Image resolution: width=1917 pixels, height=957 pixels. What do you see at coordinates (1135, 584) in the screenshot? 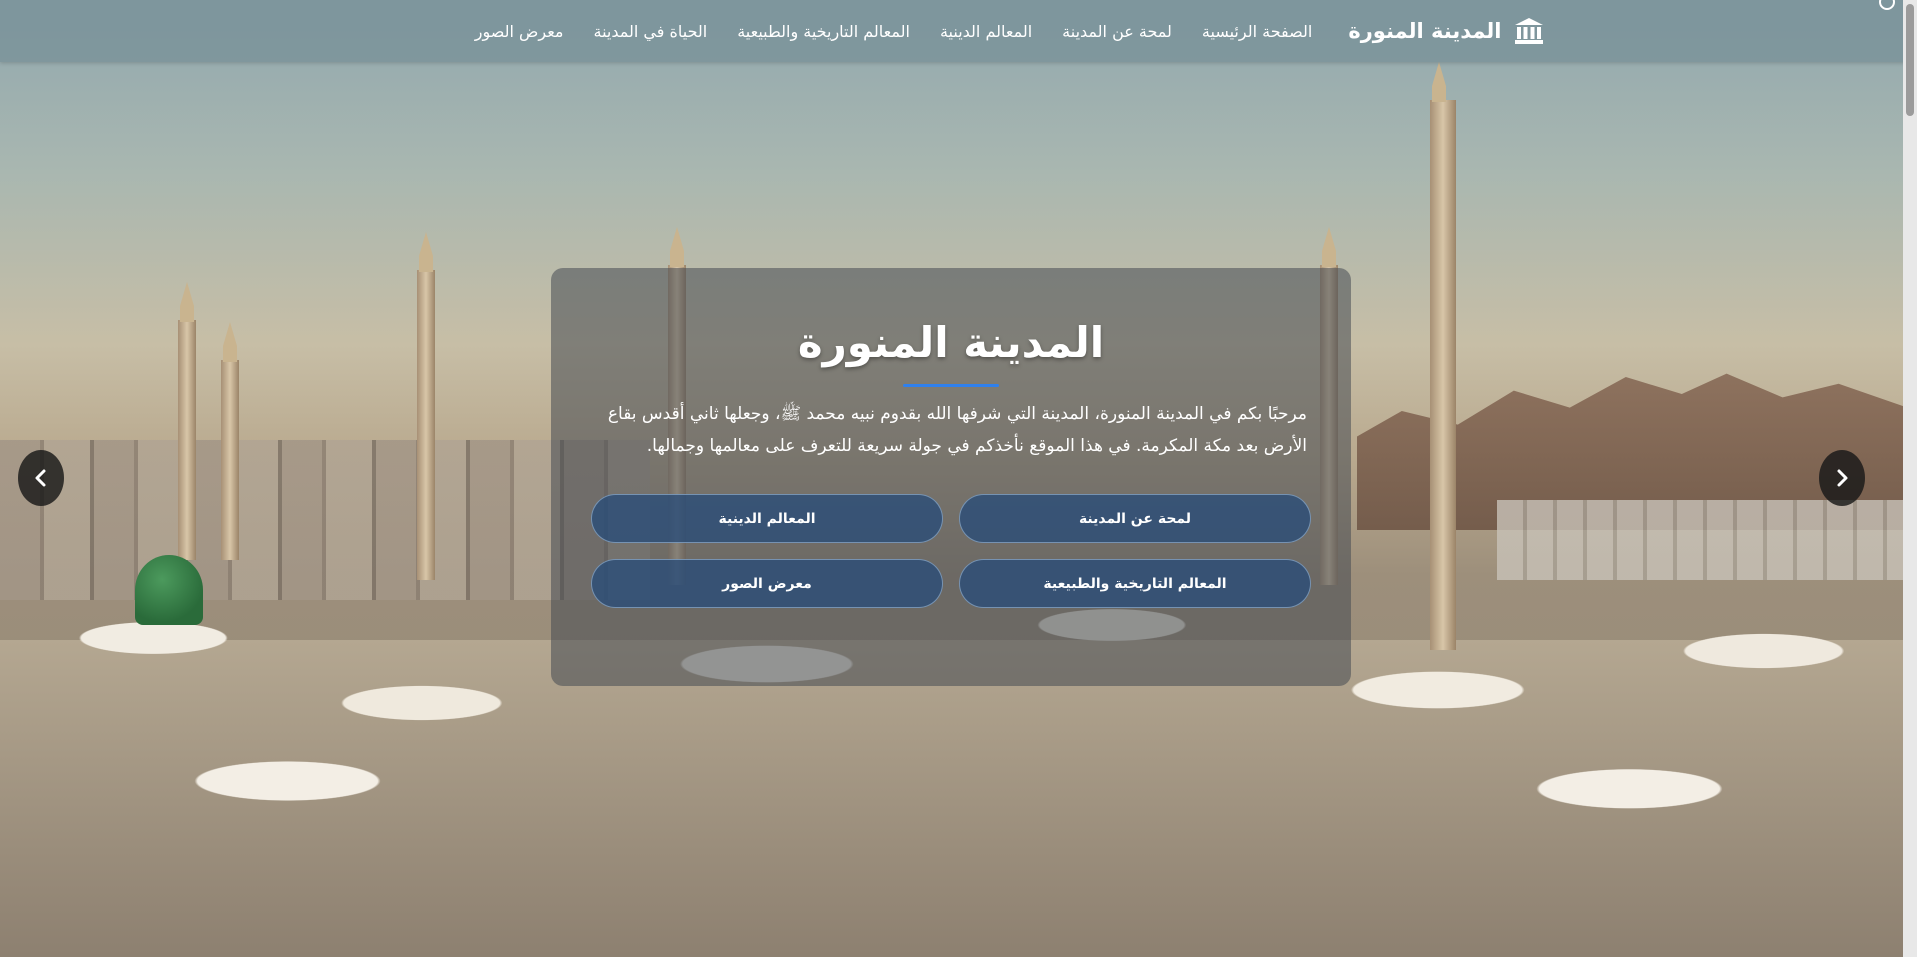
I see `historical-landmarks-button: المعالم التاريخية والطبيعية` at bounding box center [1135, 584].